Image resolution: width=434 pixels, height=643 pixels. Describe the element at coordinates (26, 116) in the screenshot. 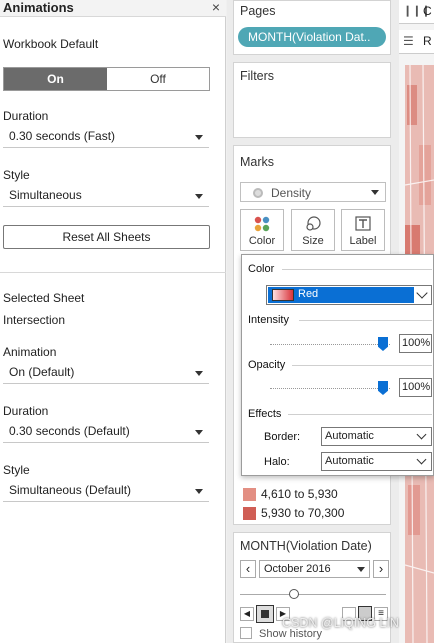

I see `duration-label: Duration` at that location.